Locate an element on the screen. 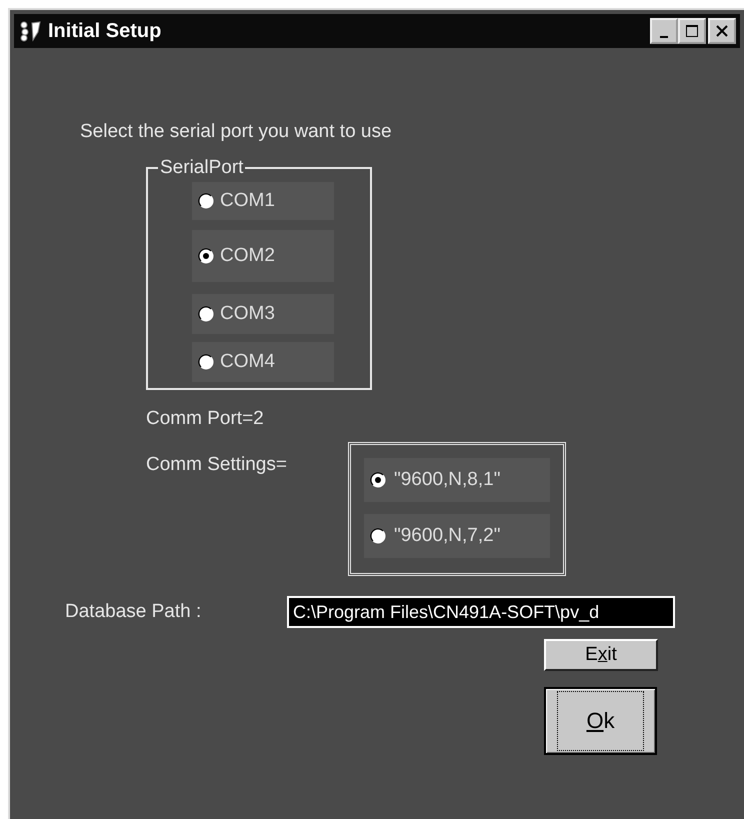 The image size is (744, 819). window-title: Initial Setup is located at coordinates (105, 31).